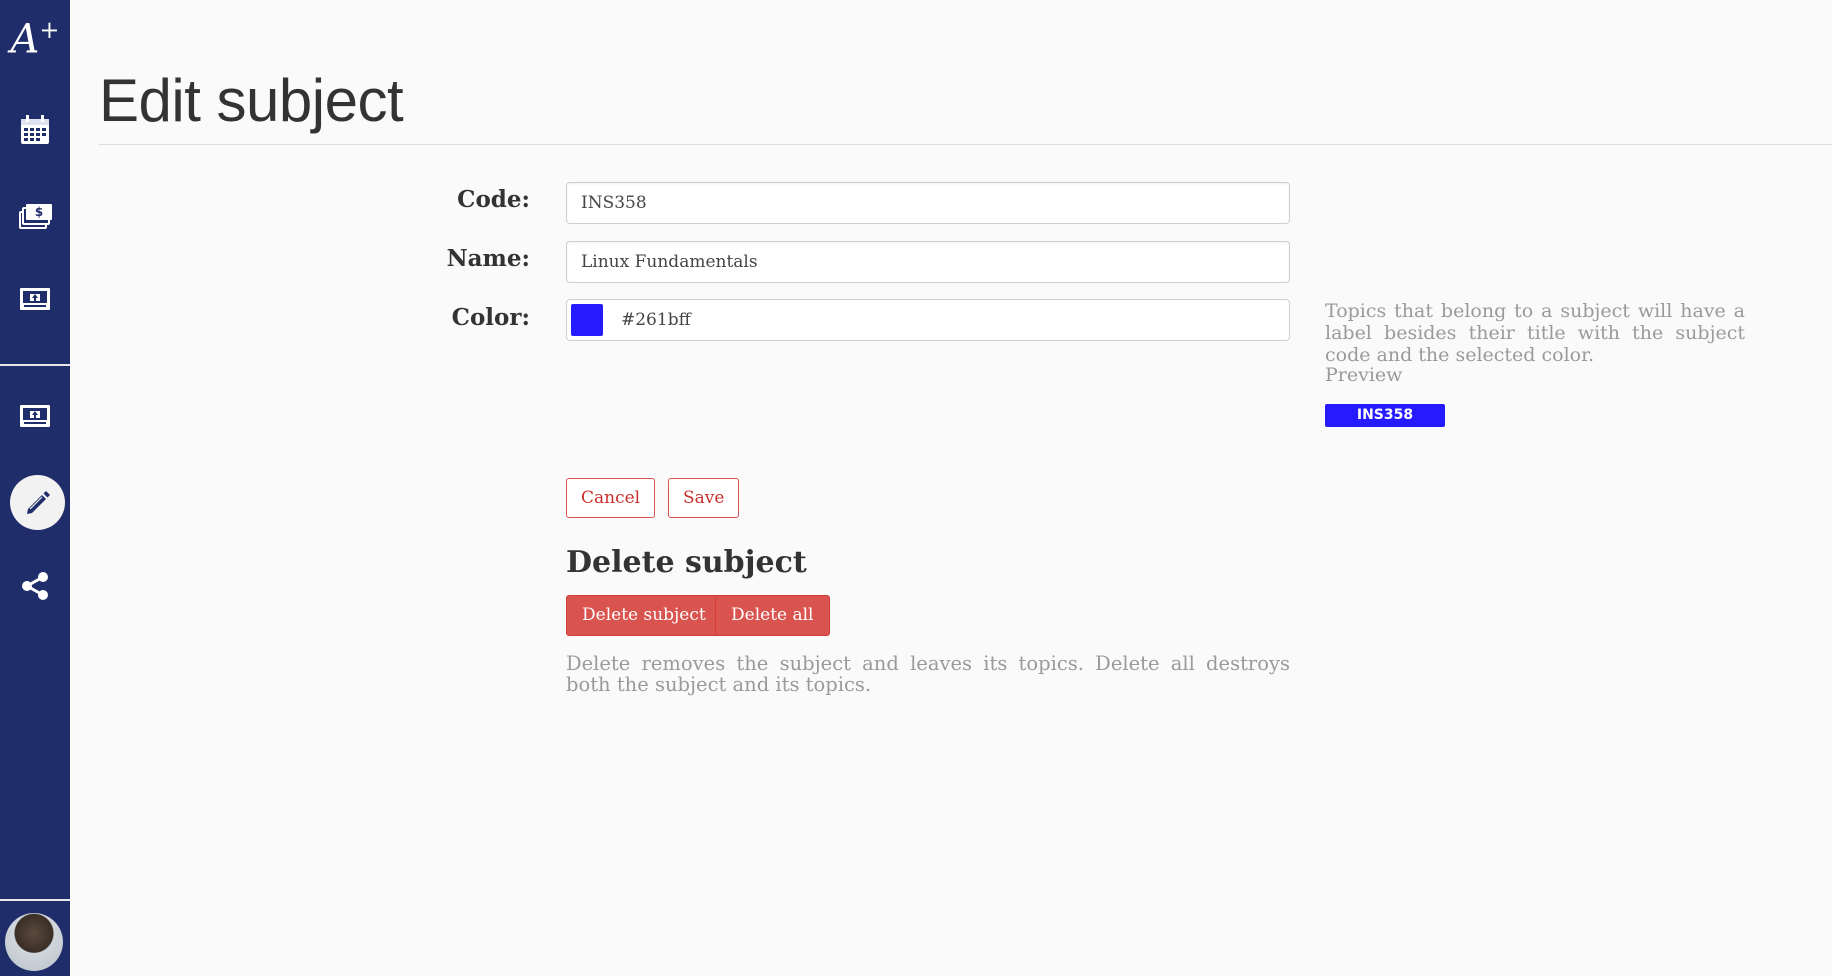 The image size is (1832, 976). I want to click on sidebar-item-edit, so click(37, 502).